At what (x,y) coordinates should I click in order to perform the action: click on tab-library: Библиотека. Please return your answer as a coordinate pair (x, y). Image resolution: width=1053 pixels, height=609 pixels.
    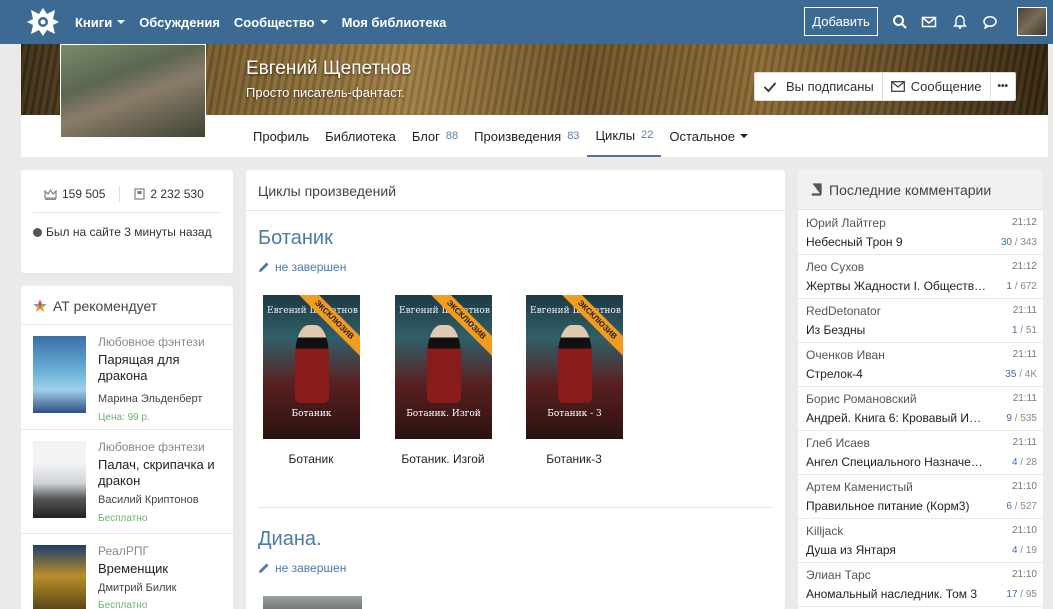
    Looking at the image, I should click on (360, 136).